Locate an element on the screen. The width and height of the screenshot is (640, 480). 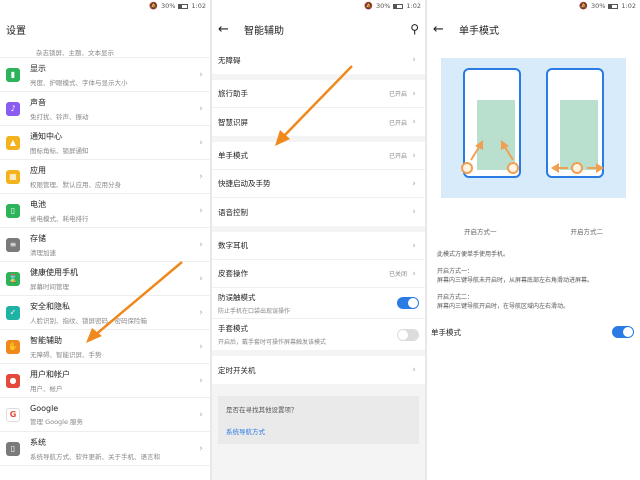
assist-group: 定时开关机 › is located at coordinates (318, 370).